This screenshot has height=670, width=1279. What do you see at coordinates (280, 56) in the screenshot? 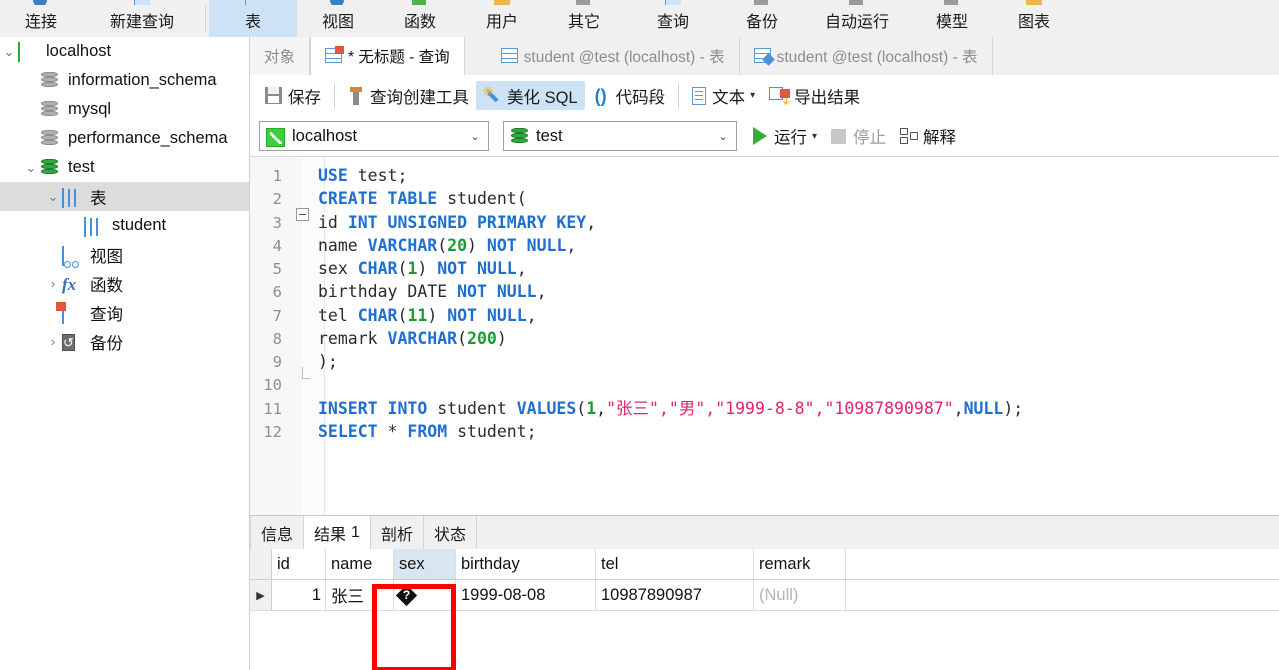
I see `editor-tab-1: 对象` at bounding box center [280, 56].